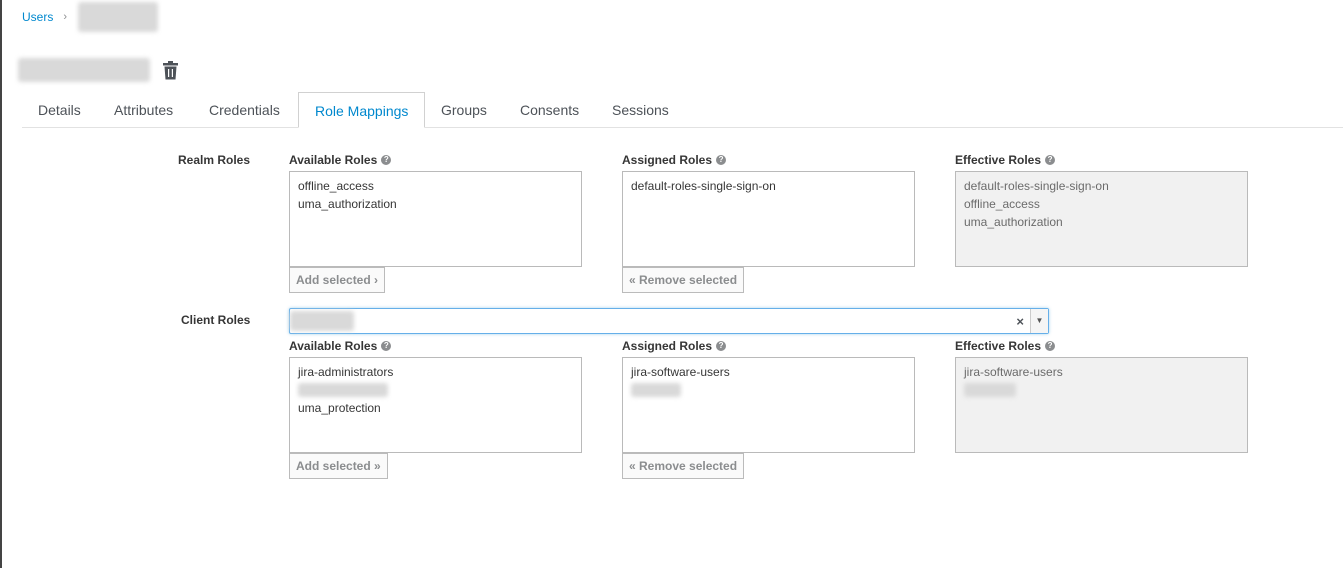 This screenshot has width=1343, height=568. I want to click on tab-consents: Consents, so click(549, 110).